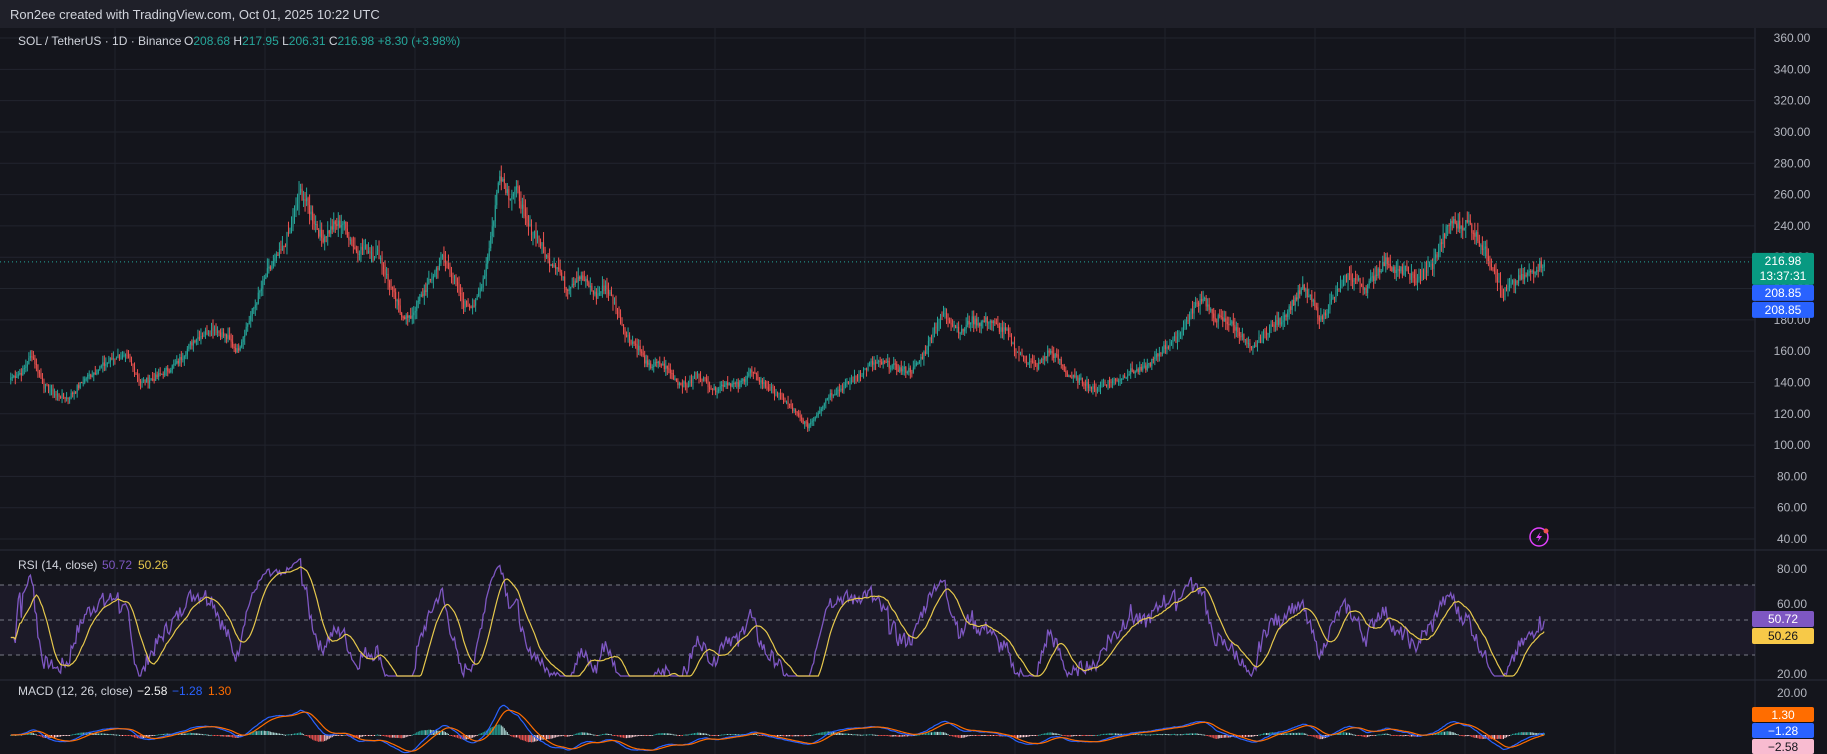 This screenshot has height=754, width=1827. Describe the element at coordinates (1783, 619) in the screenshot. I see `rsi-tag: 50.72` at that location.